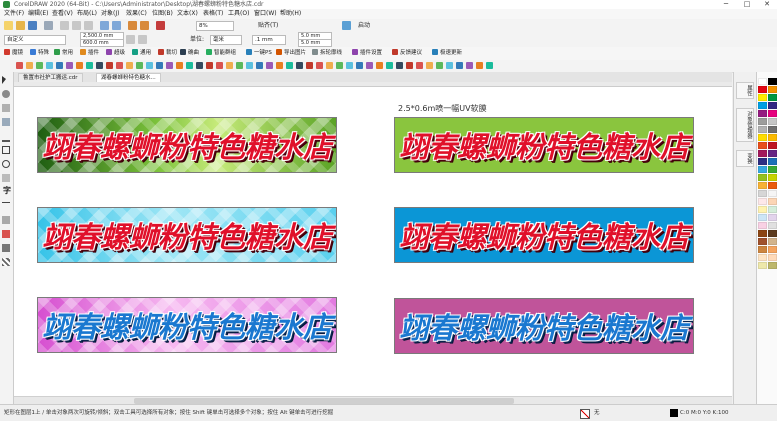  What do you see at coordinates (215, 26) in the screenshot?
I see `zoom-level-select: 8%` at bounding box center [215, 26].